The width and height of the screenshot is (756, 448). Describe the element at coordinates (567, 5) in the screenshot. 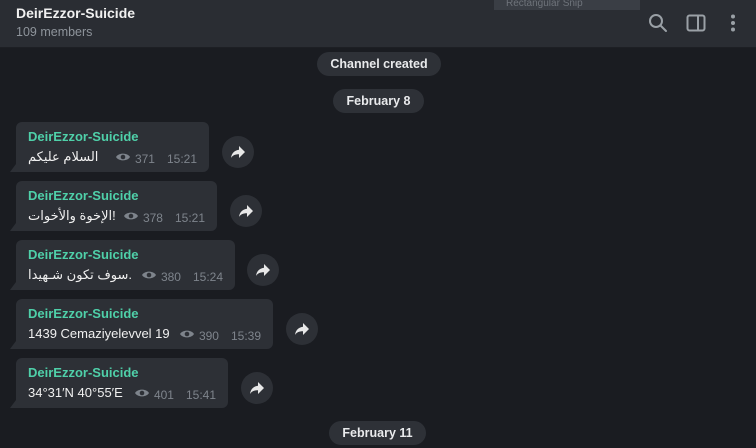

I see `snip-tool-tab: Rectangular Snip` at that location.